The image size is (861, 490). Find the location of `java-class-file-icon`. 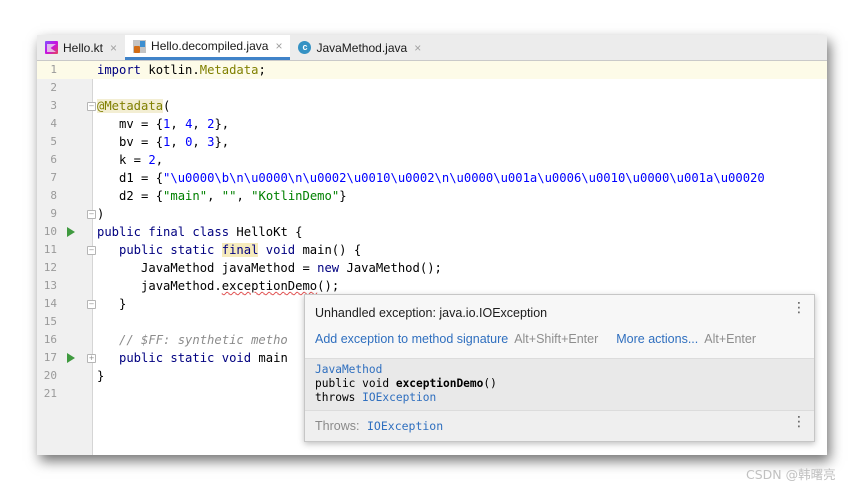

java-class-file-icon is located at coordinates (140, 46).